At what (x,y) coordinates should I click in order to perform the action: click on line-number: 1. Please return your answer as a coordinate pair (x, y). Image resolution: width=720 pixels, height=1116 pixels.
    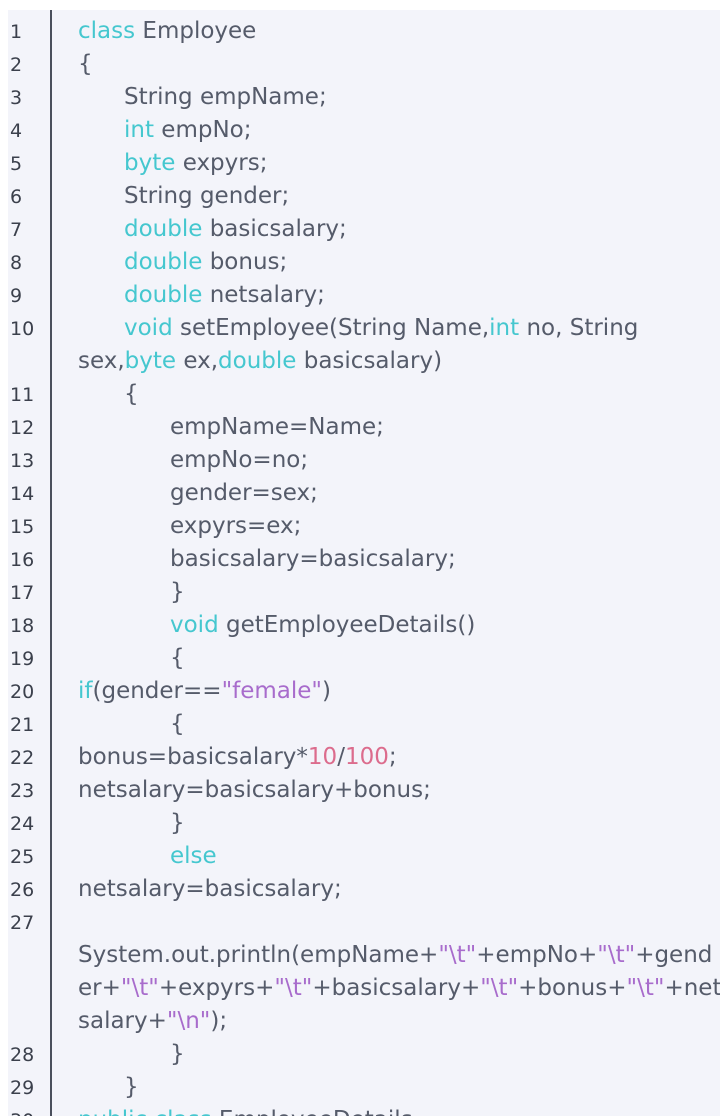
    Looking at the image, I should click on (16, 32).